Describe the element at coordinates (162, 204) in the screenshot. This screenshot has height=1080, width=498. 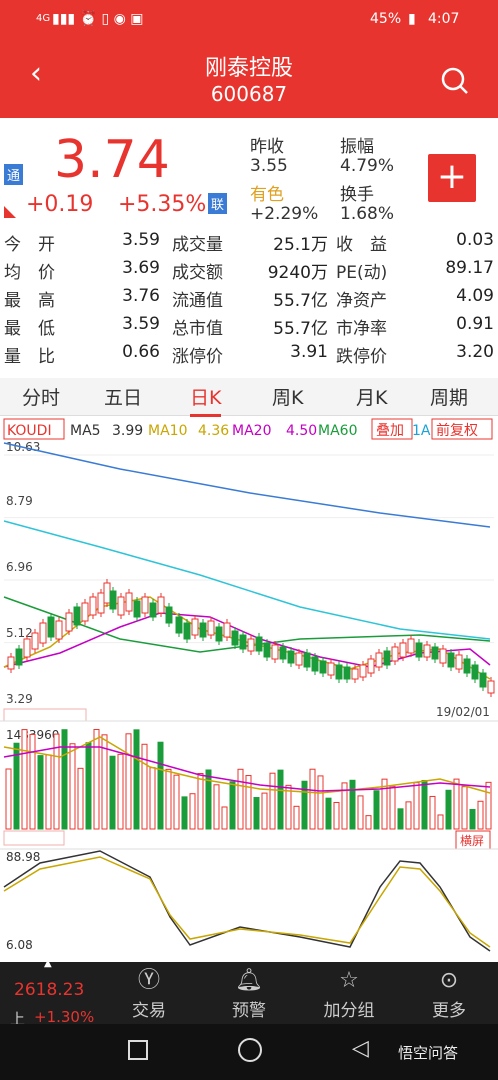
I see `price-change-pct: +5.35%` at that location.